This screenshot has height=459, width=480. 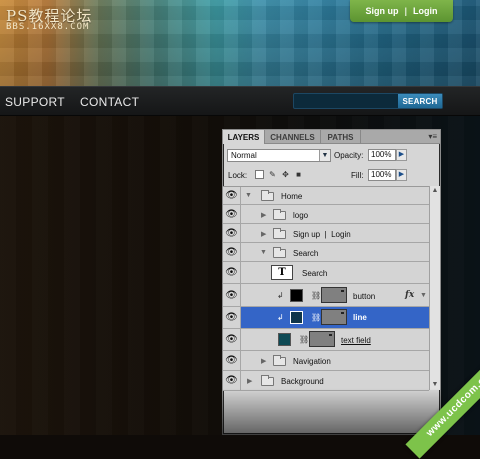 I want to click on layer-row-search-text: 👁 T Search, so click(x=326, y=273).